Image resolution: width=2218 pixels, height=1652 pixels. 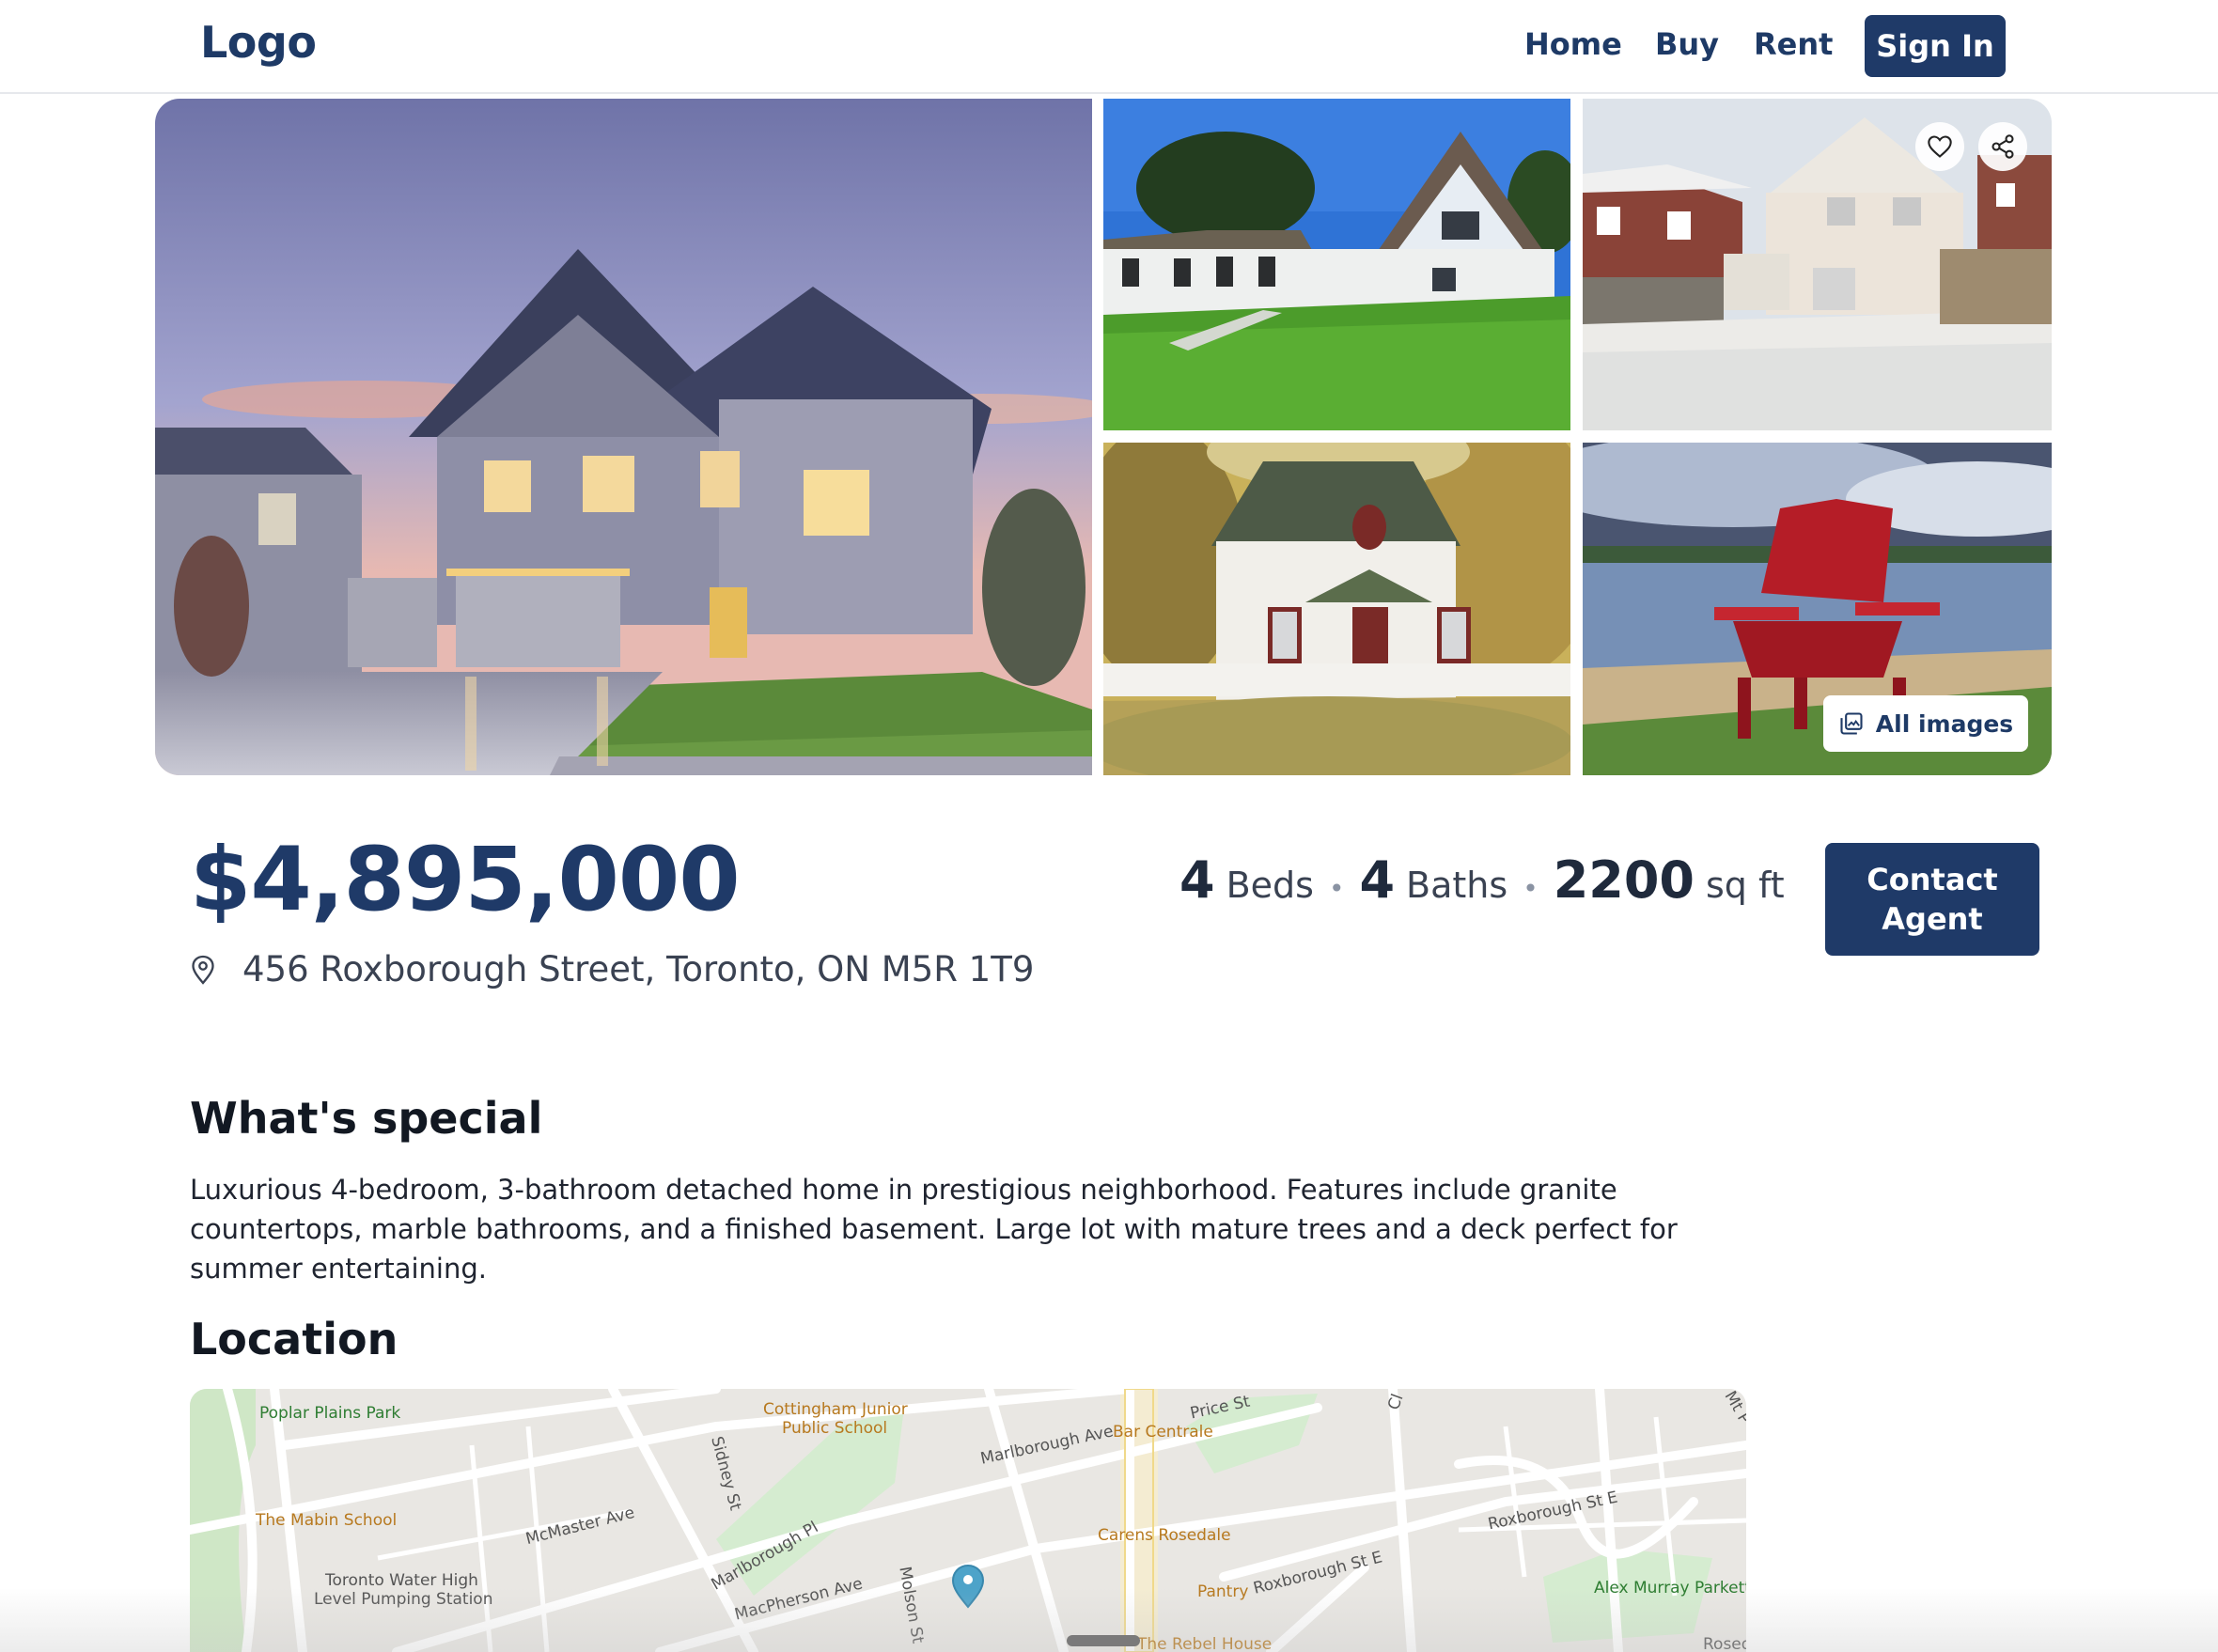 What do you see at coordinates (1624, 880) in the screenshot?
I see `sqft-count: 2200` at bounding box center [1624, 880].